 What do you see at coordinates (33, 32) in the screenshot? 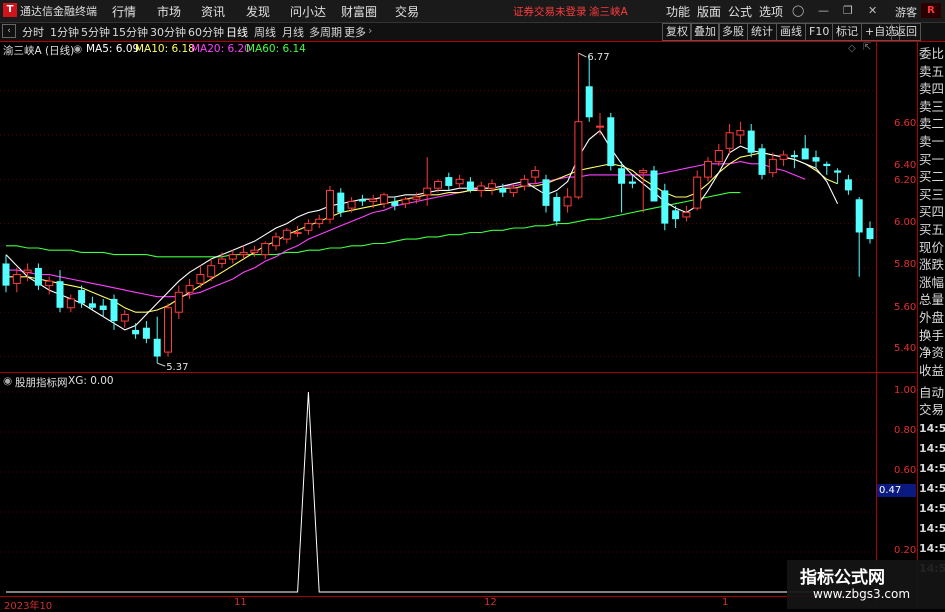
I see `tab-fenshi: 分时` at bounding box center [33, 32].